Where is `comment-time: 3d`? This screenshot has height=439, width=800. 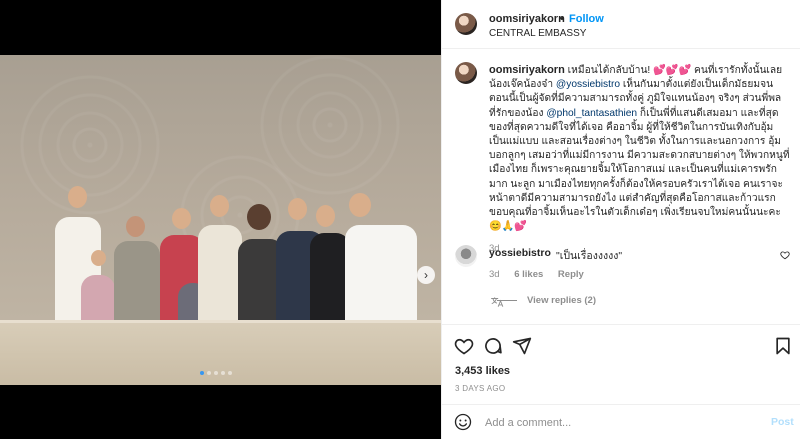 comment-time: 3d is located at coordinates (494, 274).